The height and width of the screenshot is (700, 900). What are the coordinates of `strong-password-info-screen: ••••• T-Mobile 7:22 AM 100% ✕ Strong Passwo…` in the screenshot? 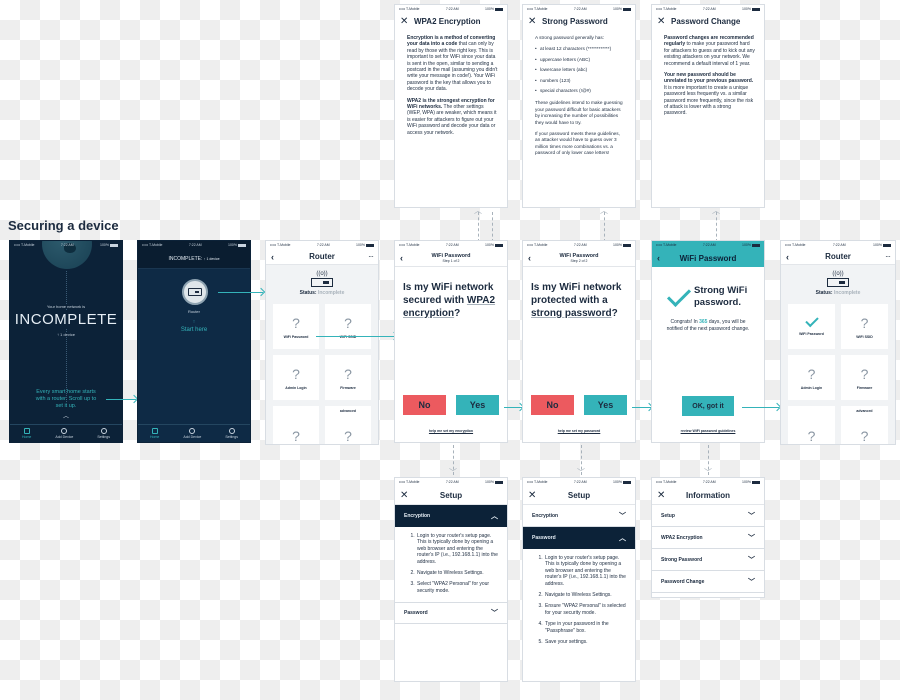 It's located at (579, 106).